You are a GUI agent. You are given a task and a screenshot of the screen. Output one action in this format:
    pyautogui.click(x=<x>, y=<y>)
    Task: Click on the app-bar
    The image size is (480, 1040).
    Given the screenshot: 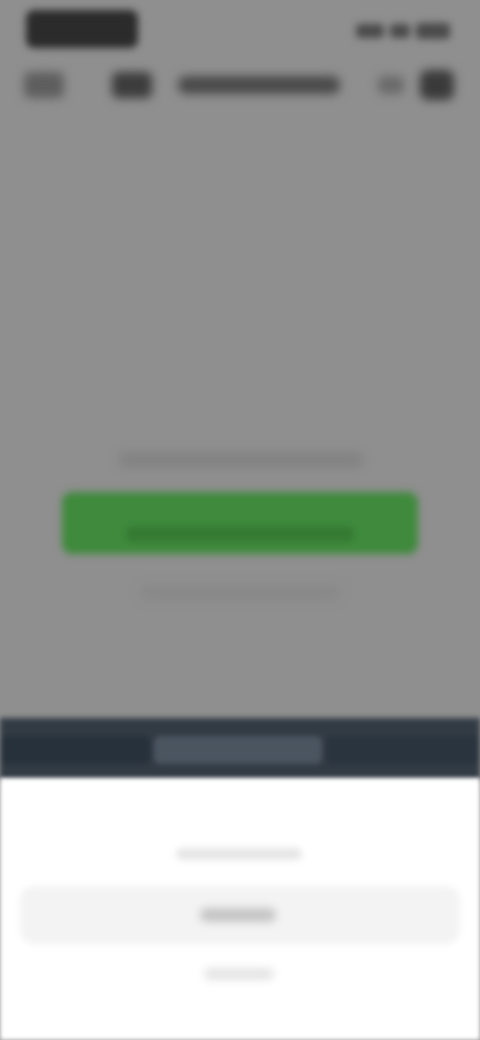 What is the action you would take?
    pyautogui.click(x=240, y=86)
    